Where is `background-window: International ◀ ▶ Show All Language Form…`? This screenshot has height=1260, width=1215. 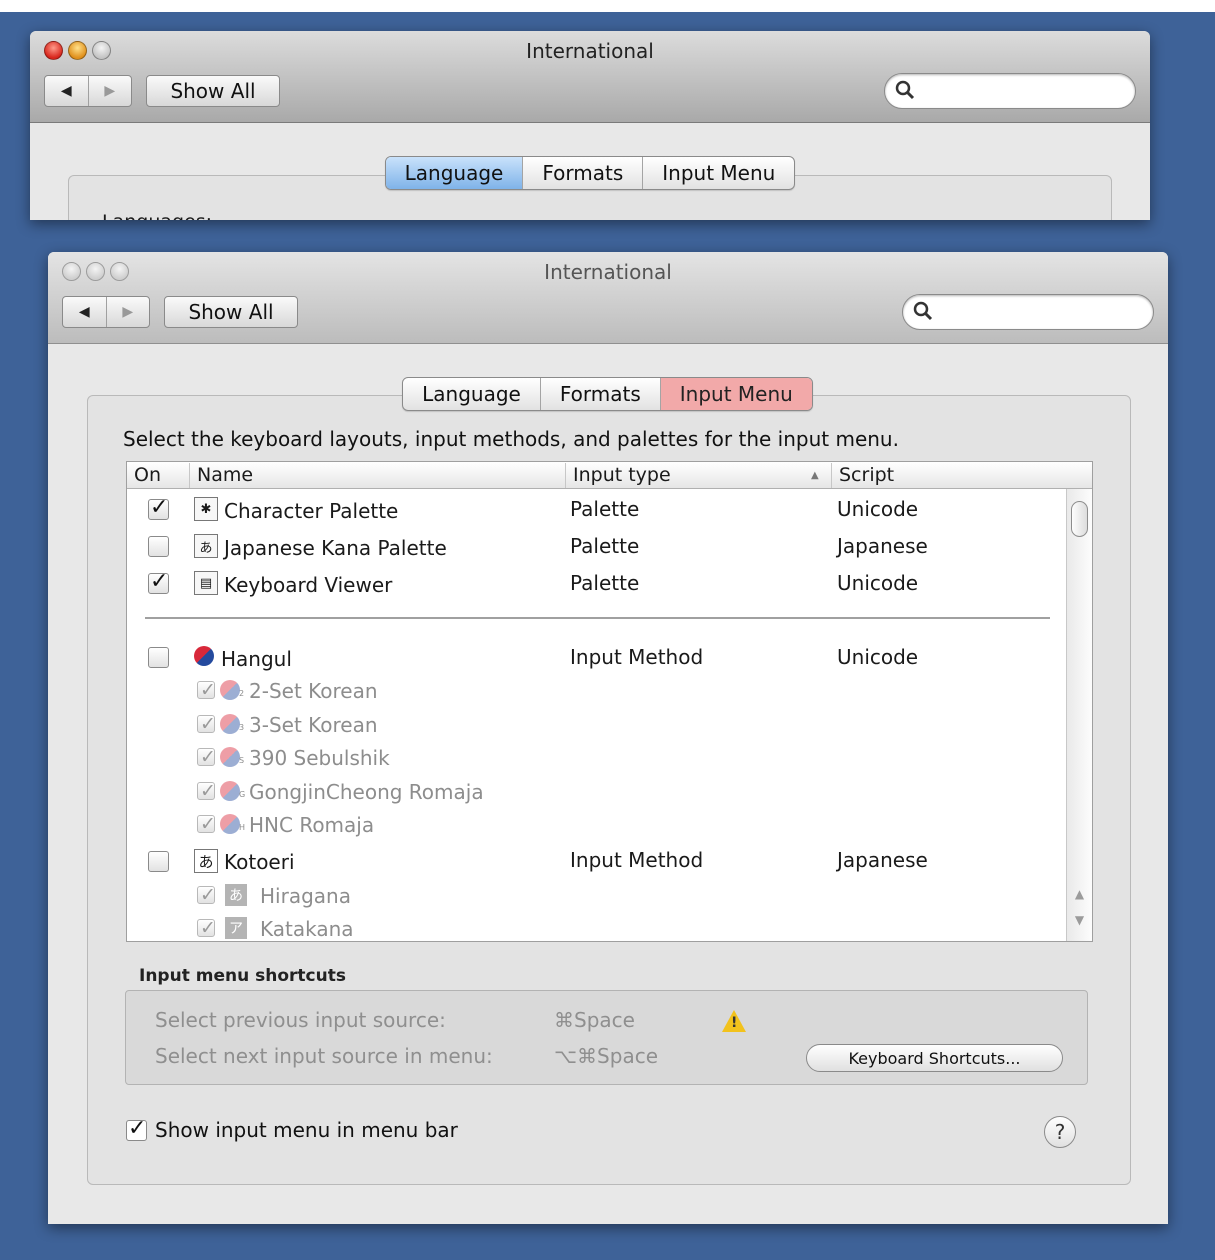 background-window: International ◀ ▶ Show All Language Form… is located at coordinates (590, 125).